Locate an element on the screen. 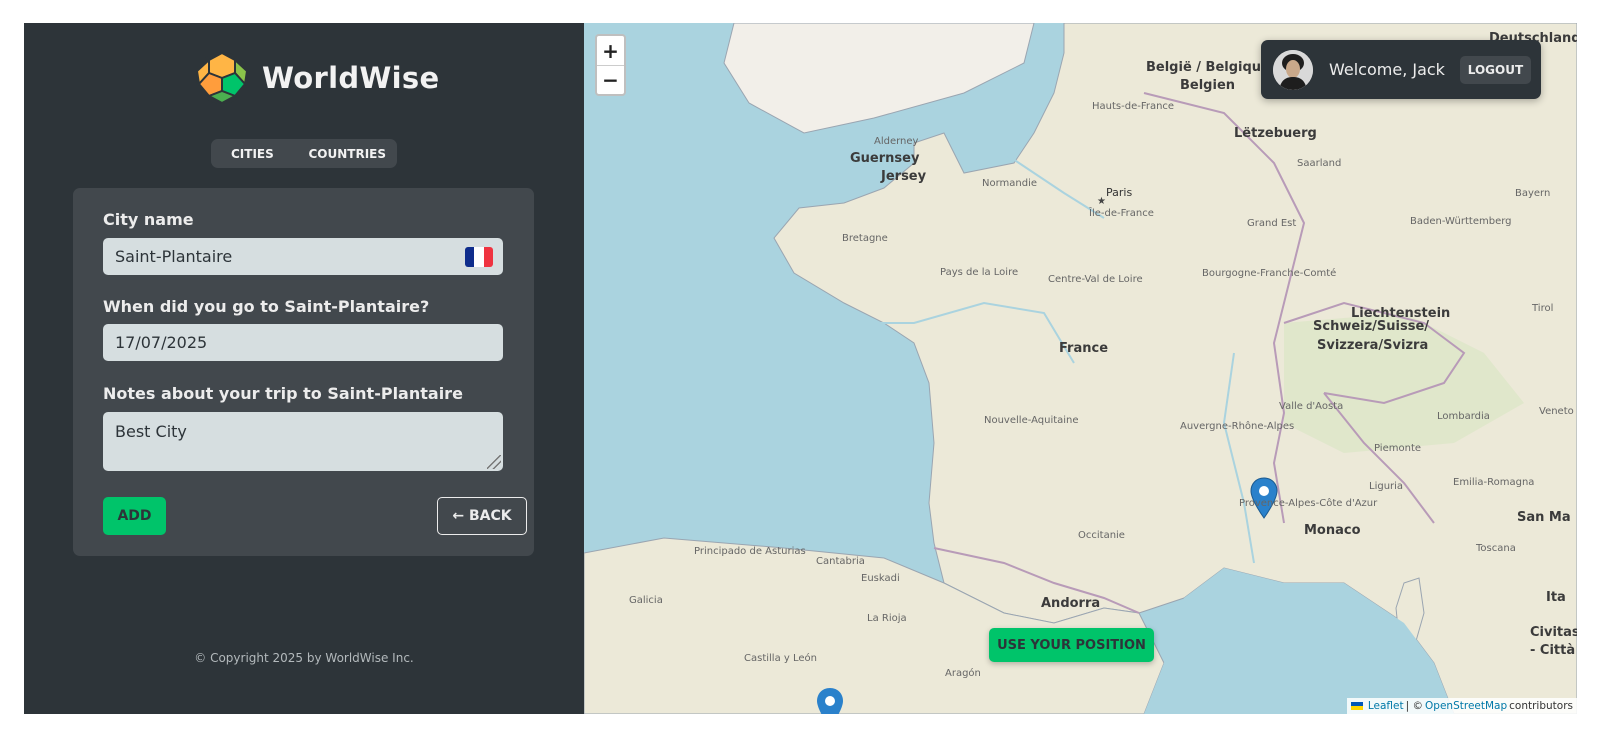 This screenshot has height=737, width=1597. label-badenw: Baden-Württemberg is located at coordinates (1461, 221).